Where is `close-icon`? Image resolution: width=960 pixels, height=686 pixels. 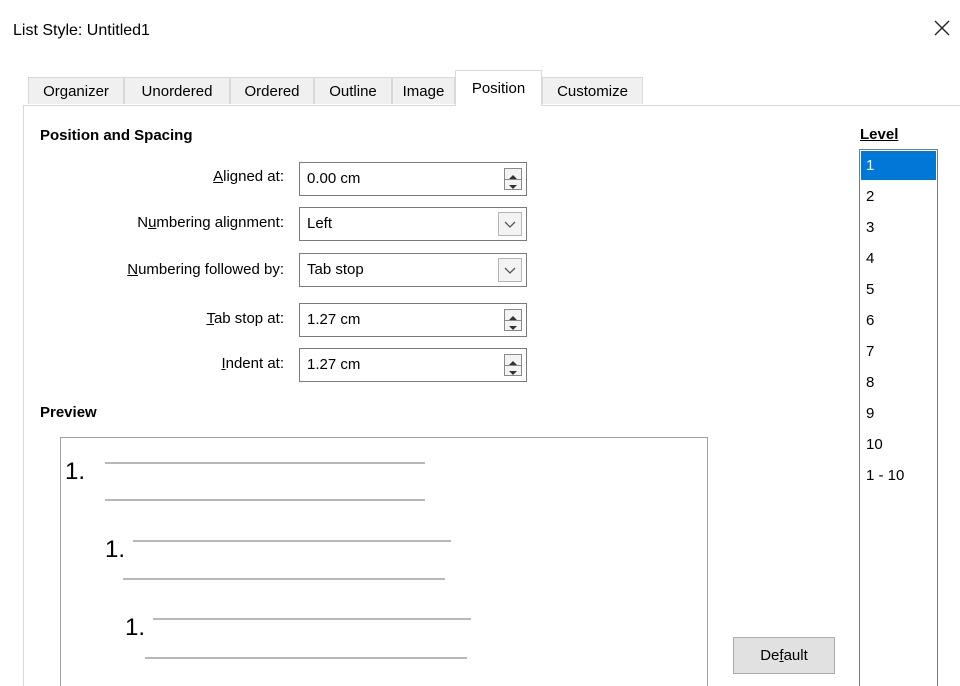
close-icon is located at coordinates (942, 28).